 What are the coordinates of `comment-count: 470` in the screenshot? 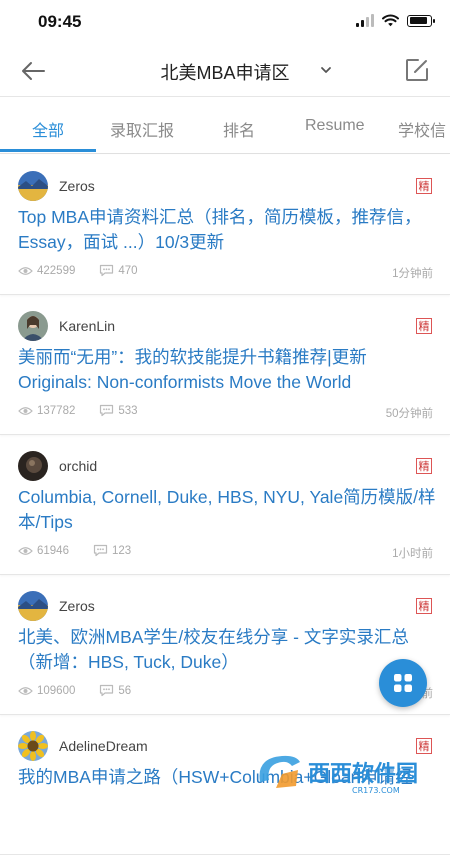 It's located at (128, 270).